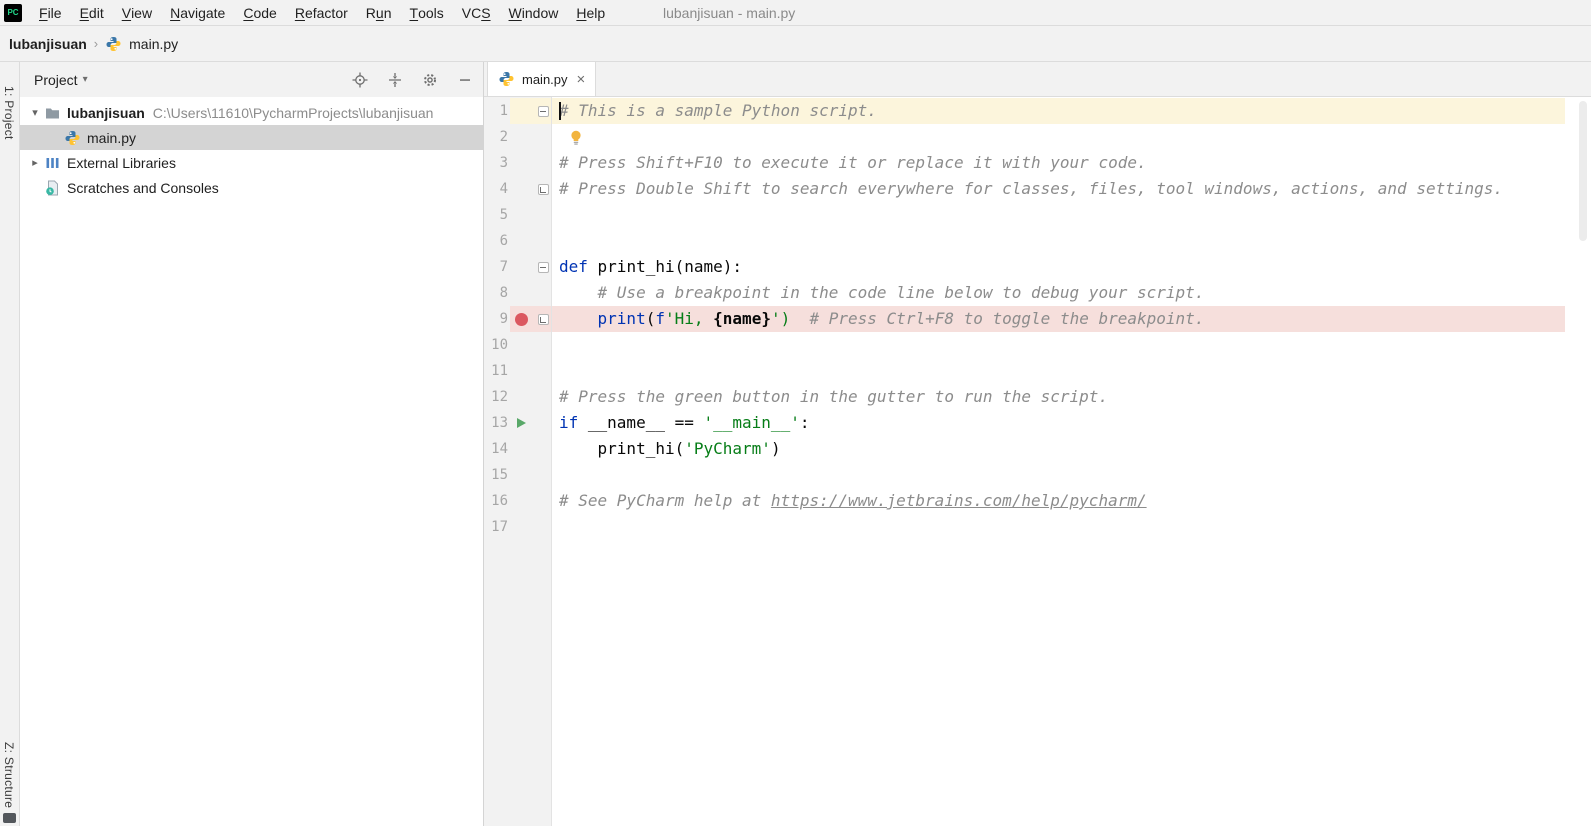 The image size is (1591, 826). What do you see at coordinates (517, 397) in the screenshot?
I see `gutter-row-12: 12` at bounding box center [517, 397].